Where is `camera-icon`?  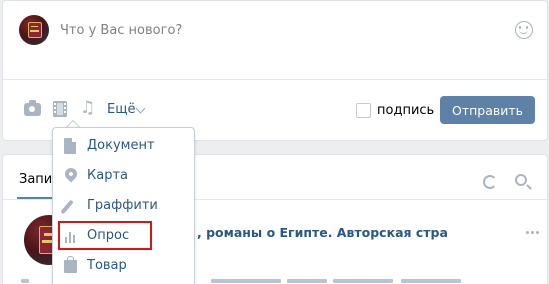
camera-icon is located at coordinates (32, 108).